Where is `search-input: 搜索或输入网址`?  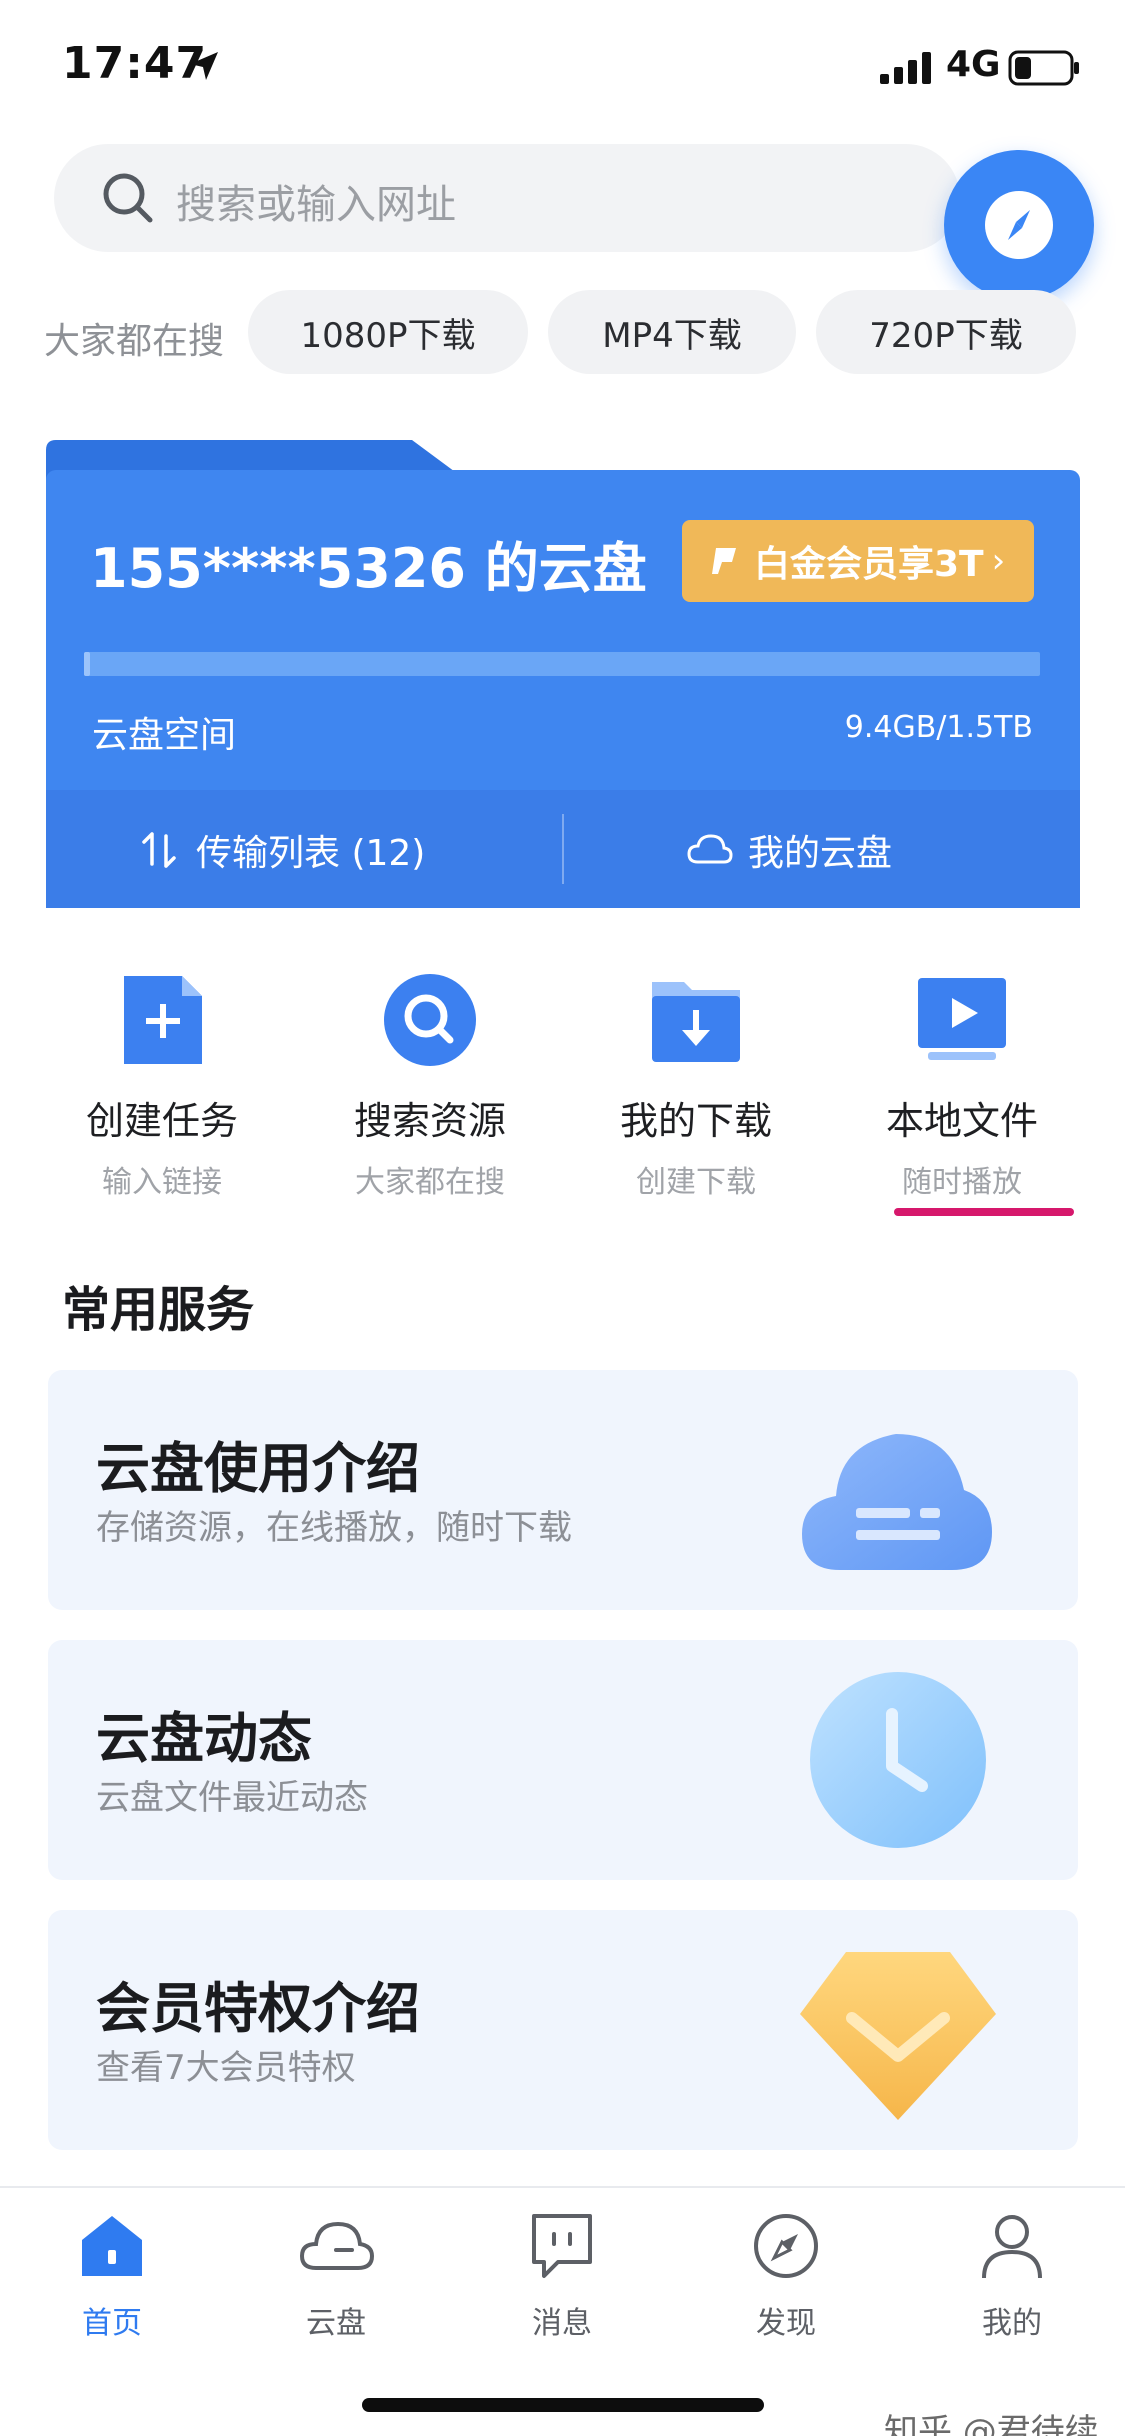 search-input: 搜索或输入网址 is located at coordinates (316, 201).